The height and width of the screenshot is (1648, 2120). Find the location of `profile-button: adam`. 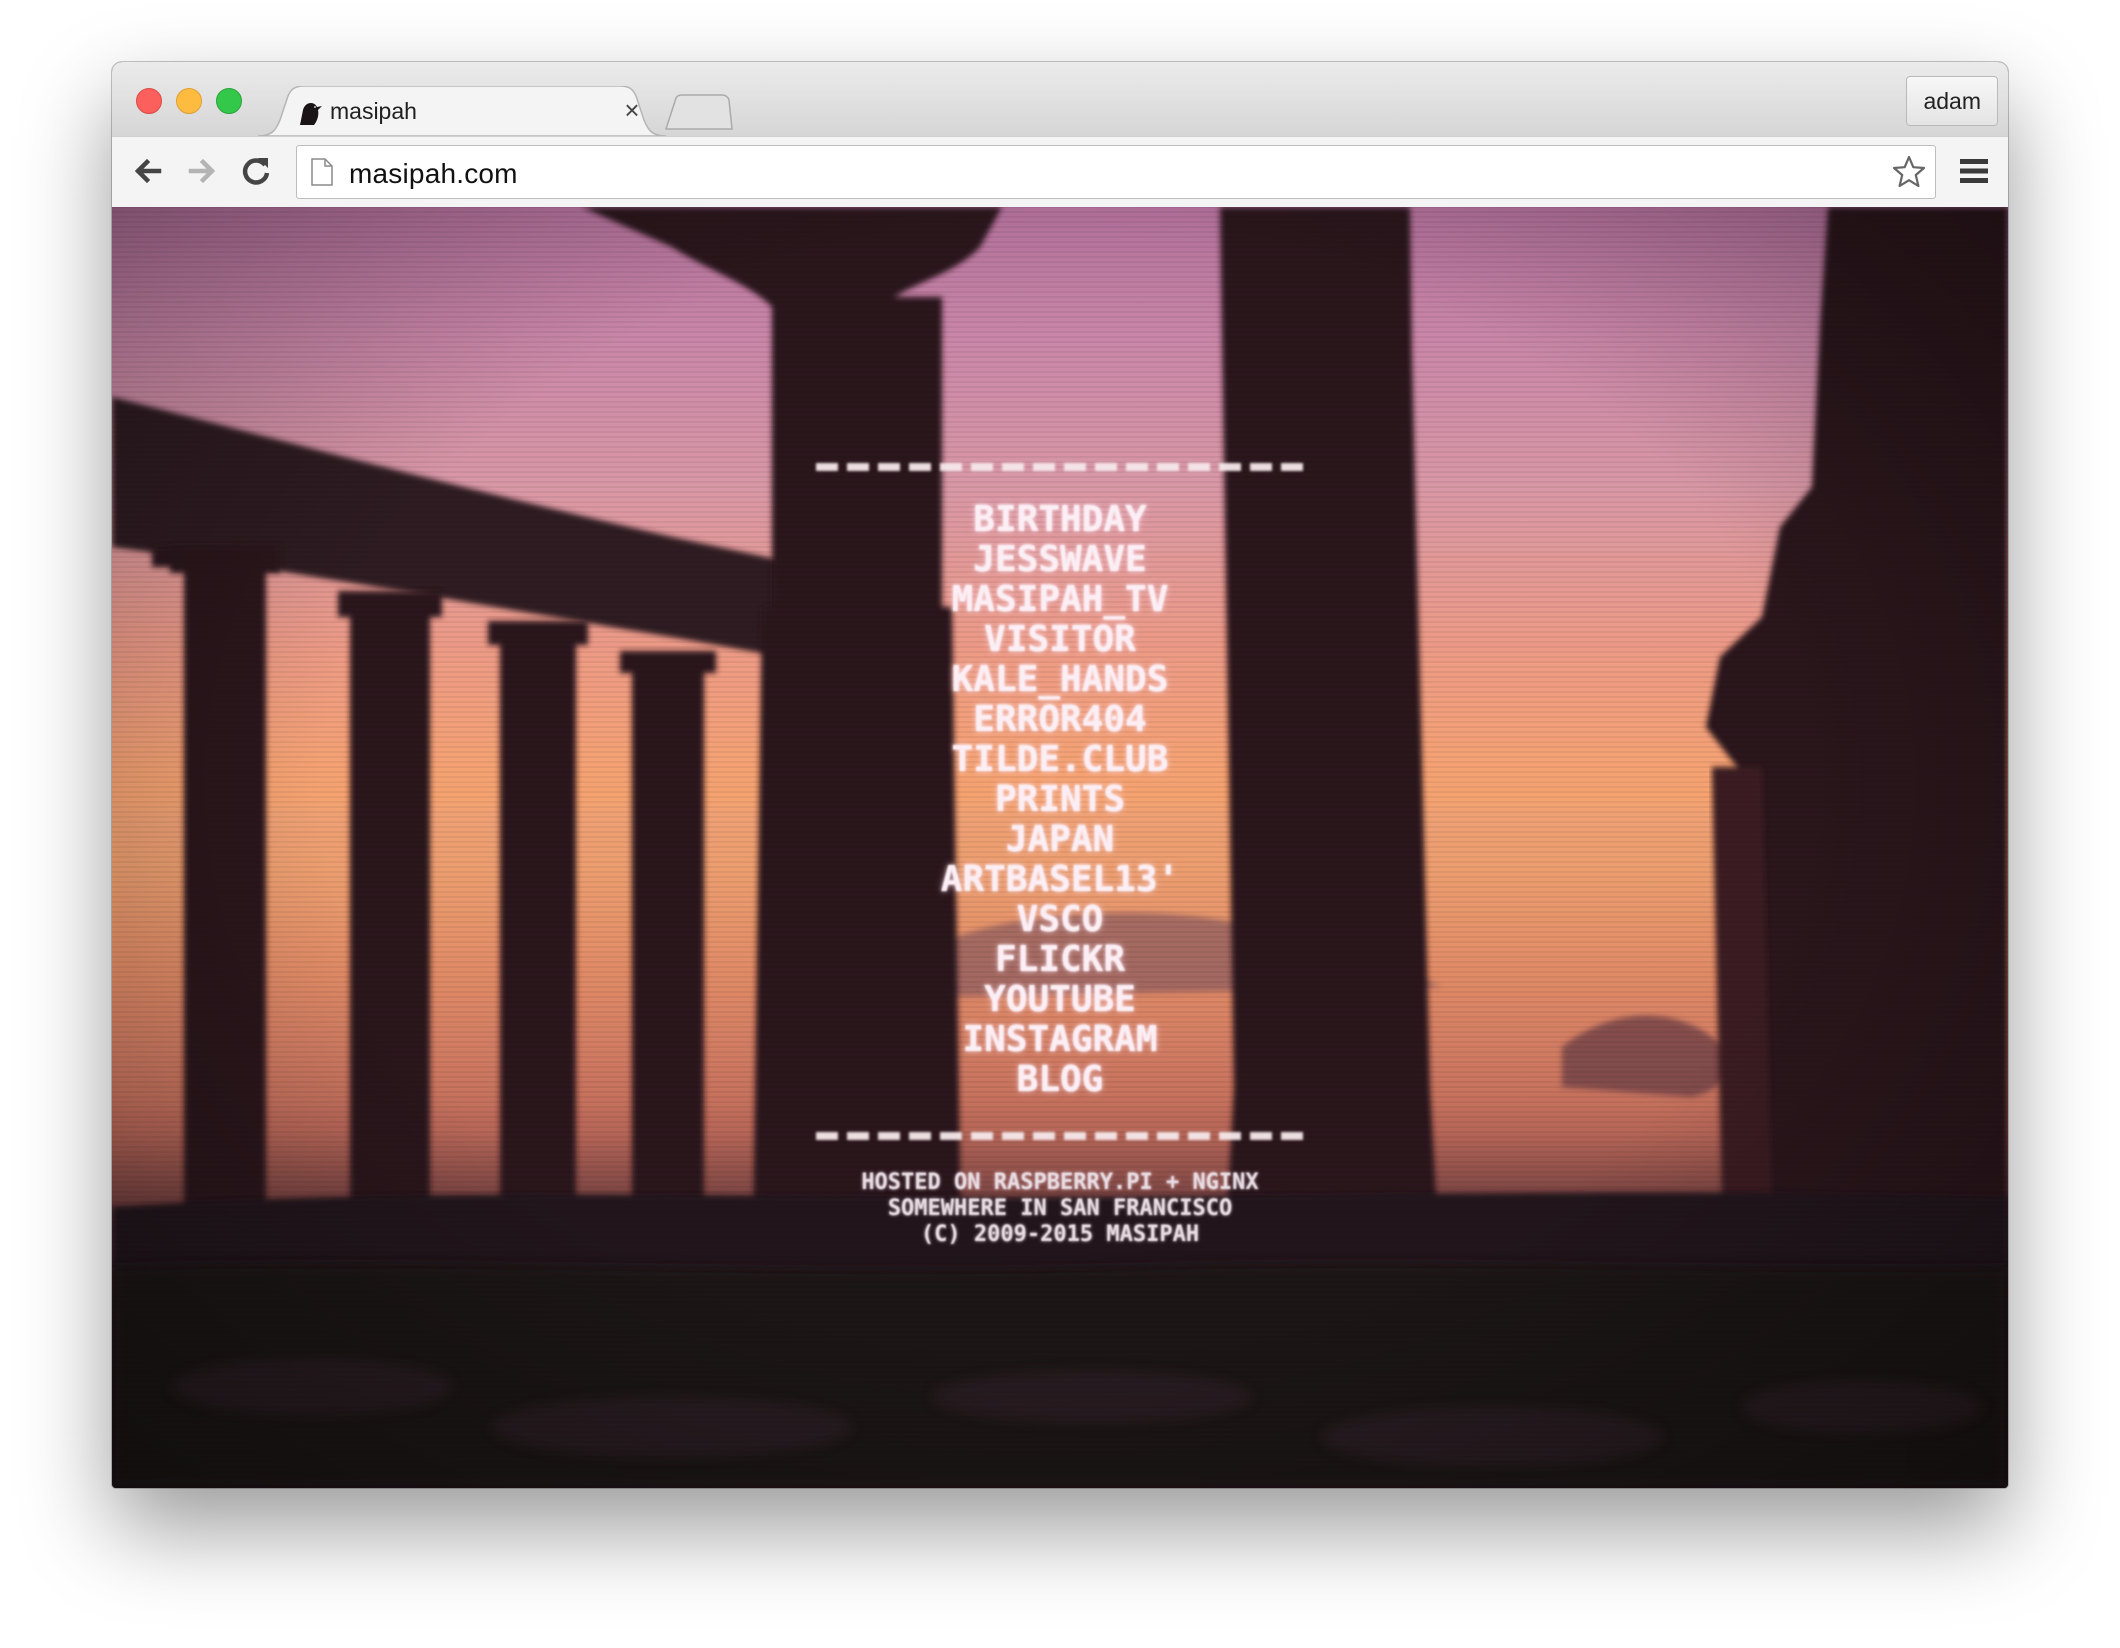

profile-button: adam is located at coordinates (1952, 101).